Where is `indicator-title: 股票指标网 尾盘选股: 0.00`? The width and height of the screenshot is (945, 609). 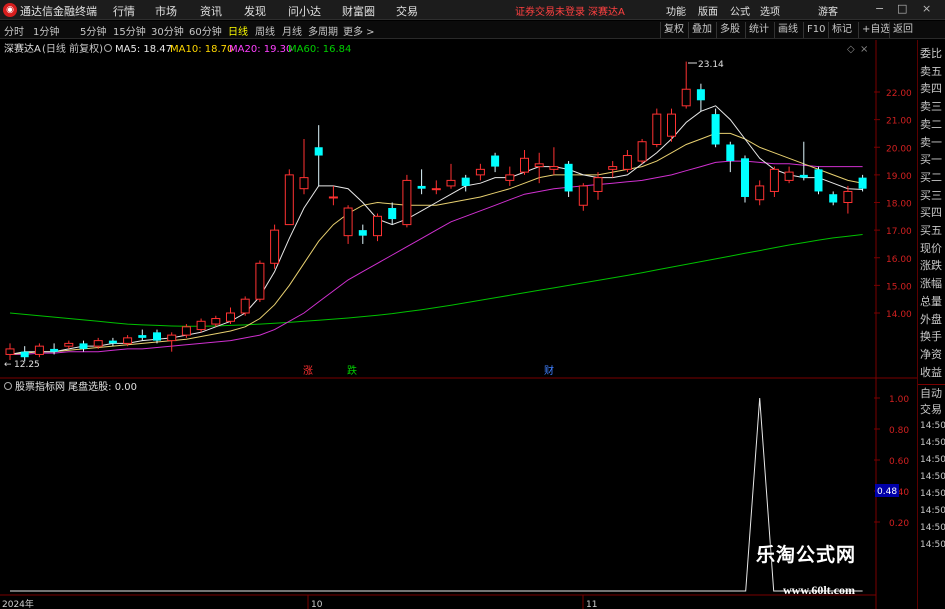 indicator-title: 股票指标网 尾盘选股: 0.00 is located at coordinates (76, 386).